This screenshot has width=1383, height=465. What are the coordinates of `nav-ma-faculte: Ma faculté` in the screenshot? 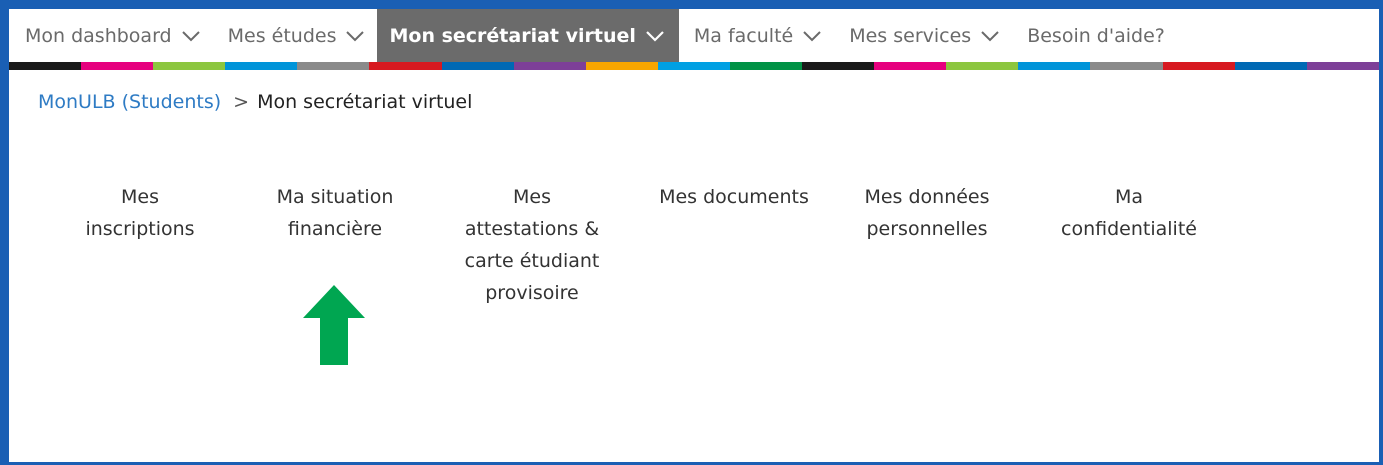 It's located at (756, 35).